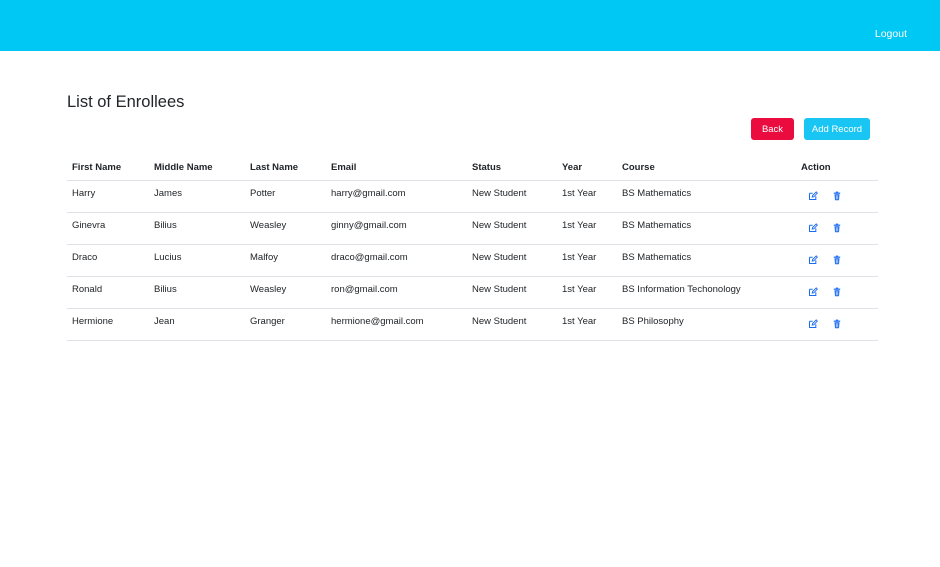 Image resolution: width=940 pixels, height=567 pixels. I want to click on middle-name-cell: James, so click(197, 196).